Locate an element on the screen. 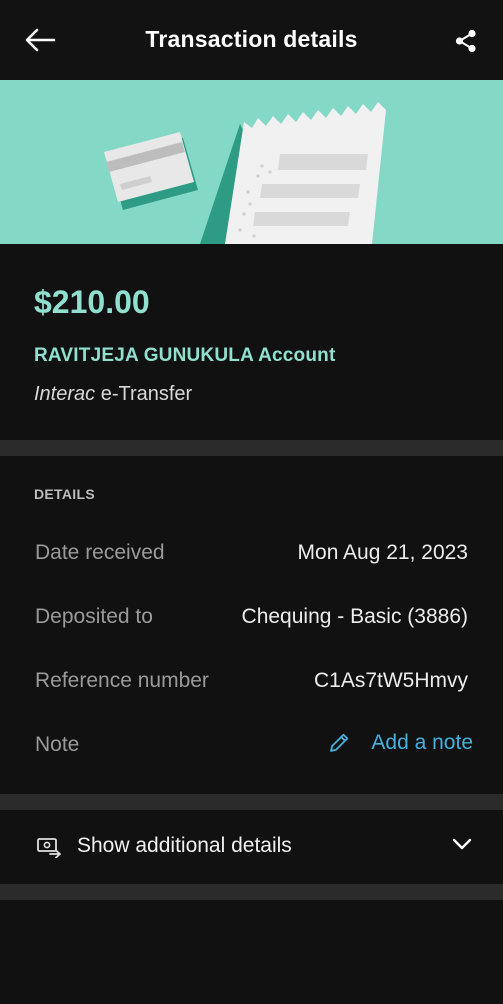 This screenshot has height=1004, width=503. pencil-icon is located at coordinates (339, 742).